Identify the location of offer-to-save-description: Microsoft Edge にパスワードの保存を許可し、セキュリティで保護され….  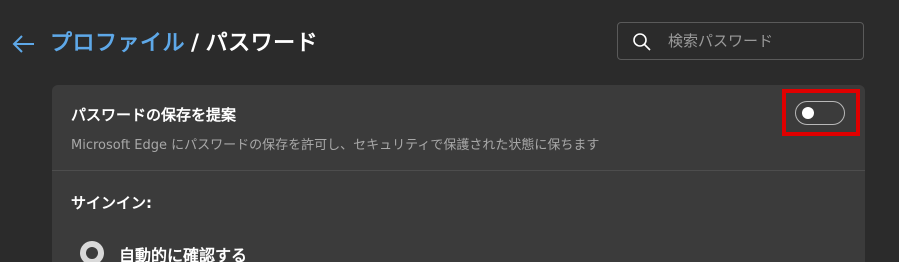
(335, 145).